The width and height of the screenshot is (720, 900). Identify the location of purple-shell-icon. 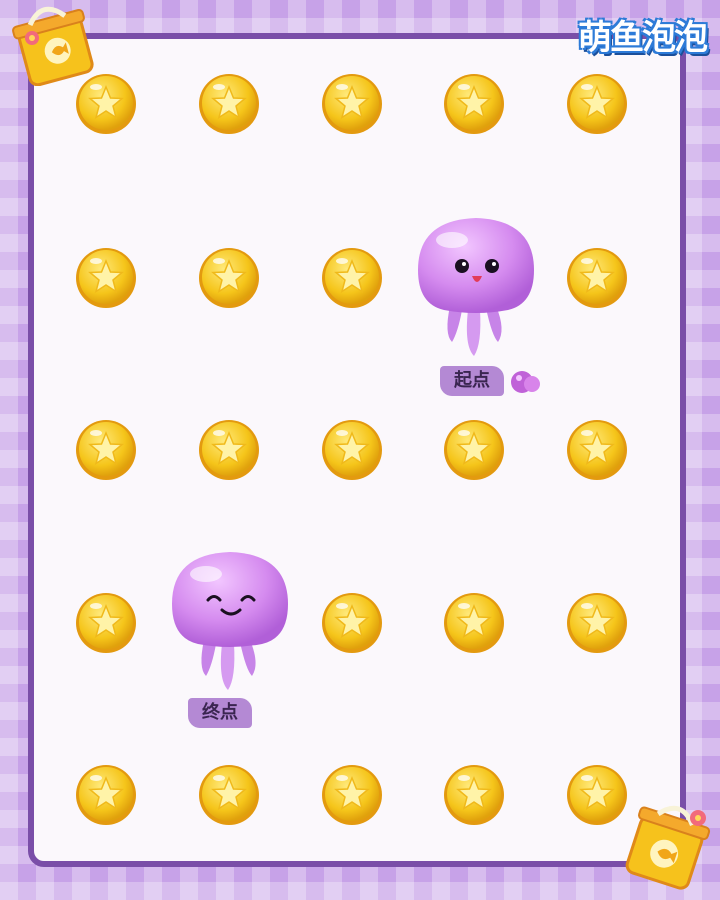
(524, 382).